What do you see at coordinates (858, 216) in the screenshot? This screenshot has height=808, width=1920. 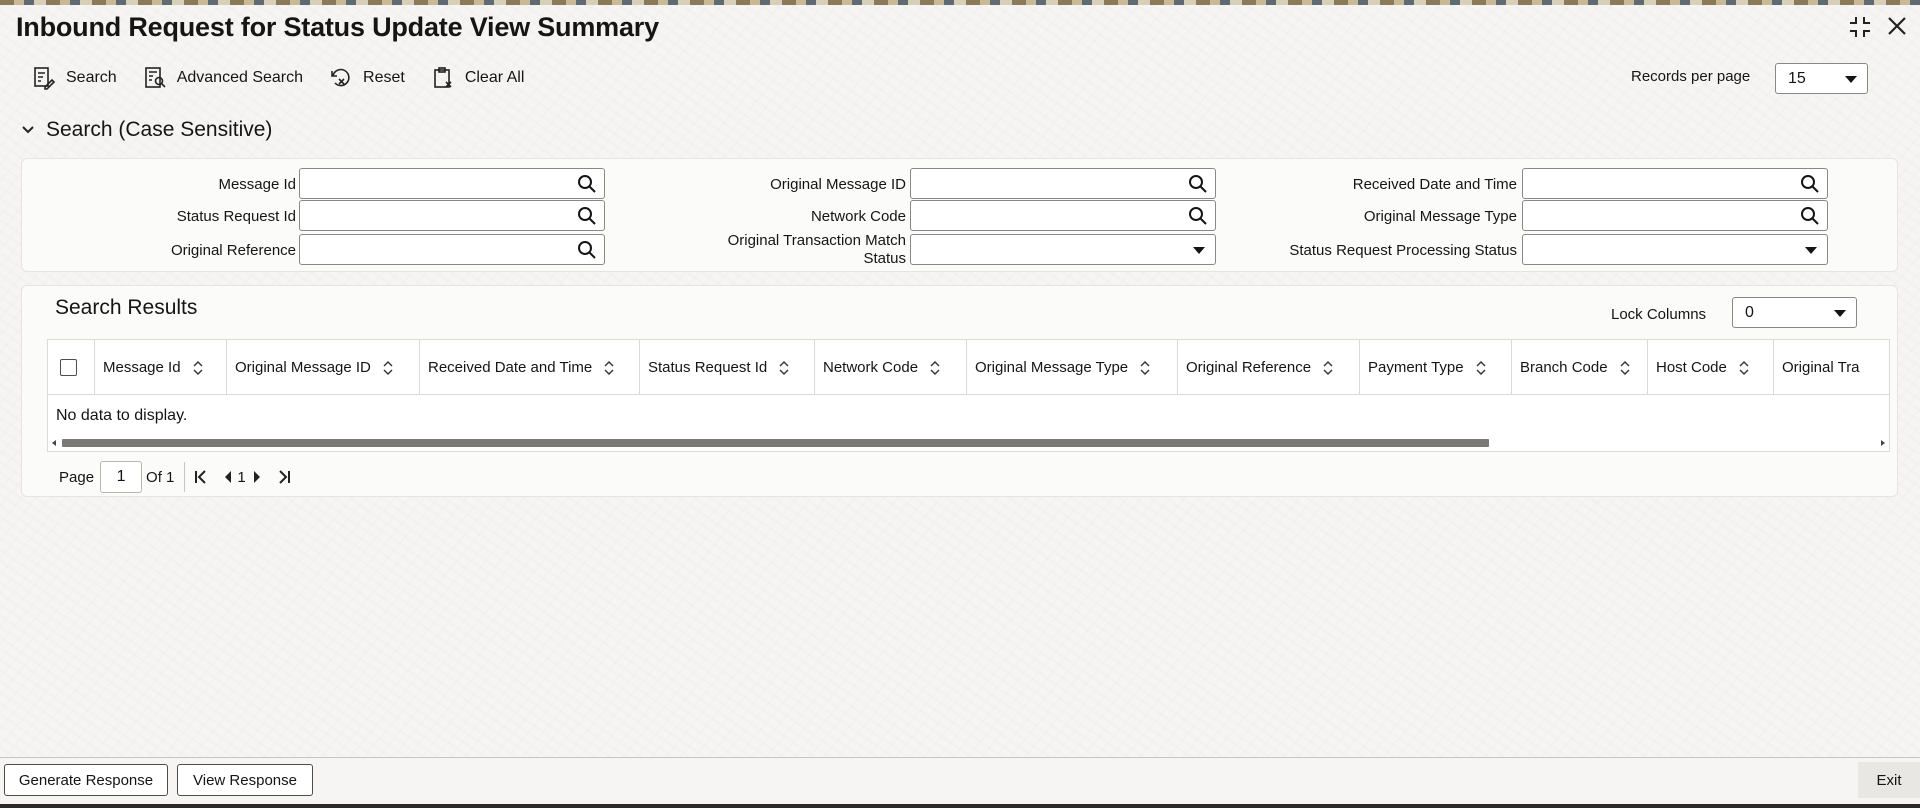 I see `network-code-label: Network Code` at bounding box center [858, 216].